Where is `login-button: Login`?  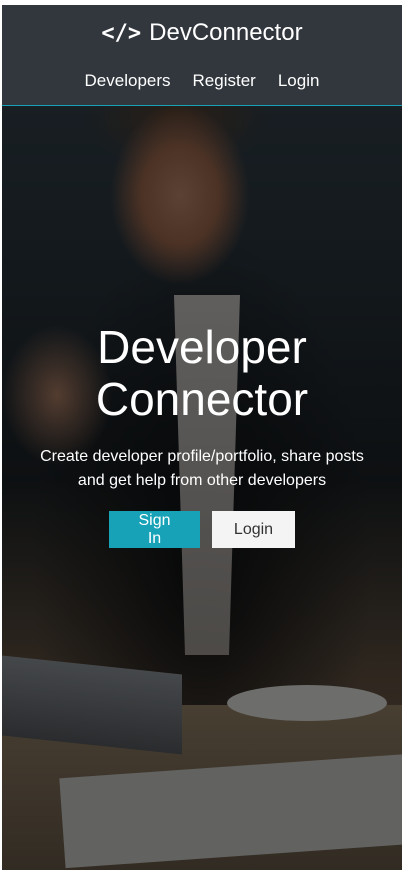
login-button: Login is located at coordinates (253, 529).